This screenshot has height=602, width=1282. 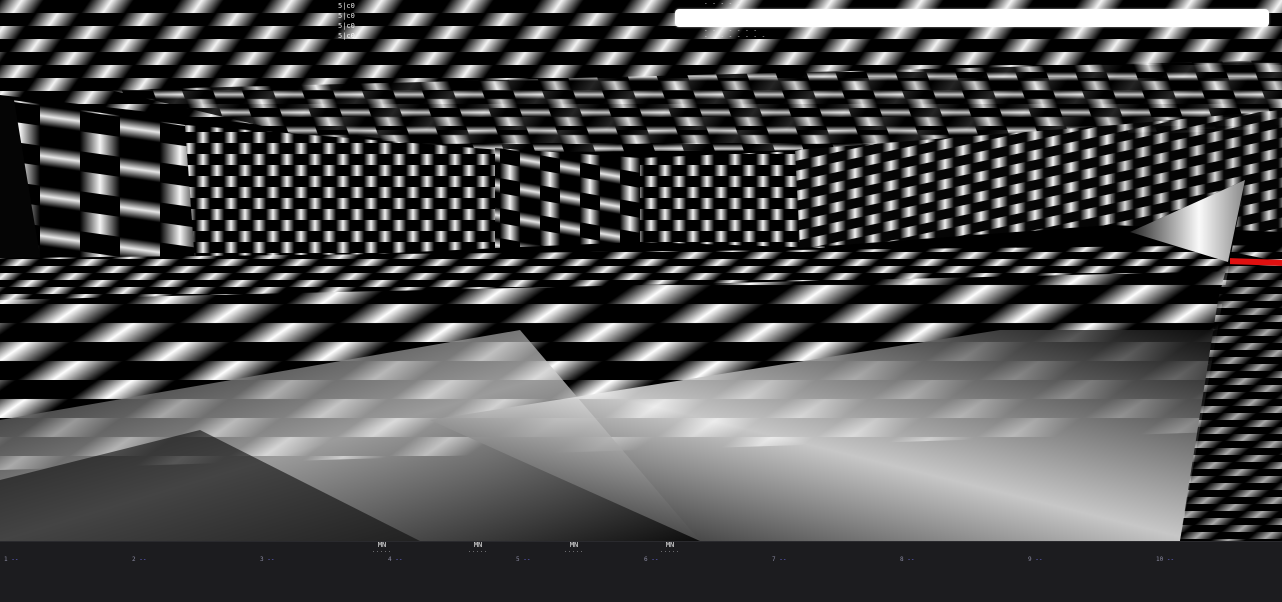 I want to click on slot-key: 1 --, so click(x=11, y=559).